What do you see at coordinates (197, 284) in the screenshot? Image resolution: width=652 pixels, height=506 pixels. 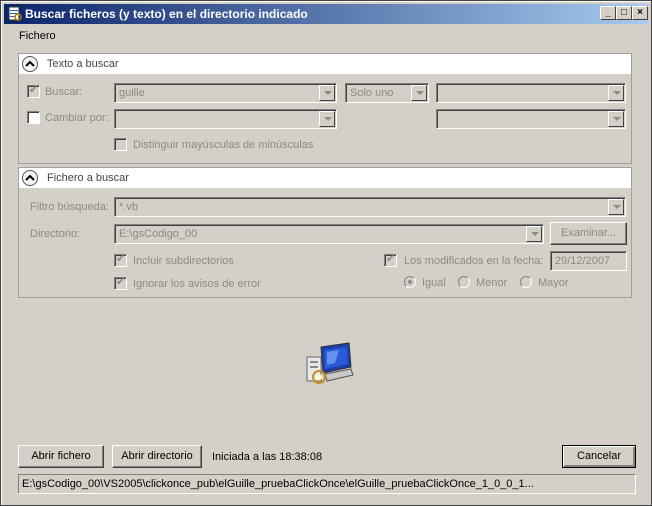 I see `ignore-errors-label: Ignorar los avisos de error` at bounding box center [197, 284].